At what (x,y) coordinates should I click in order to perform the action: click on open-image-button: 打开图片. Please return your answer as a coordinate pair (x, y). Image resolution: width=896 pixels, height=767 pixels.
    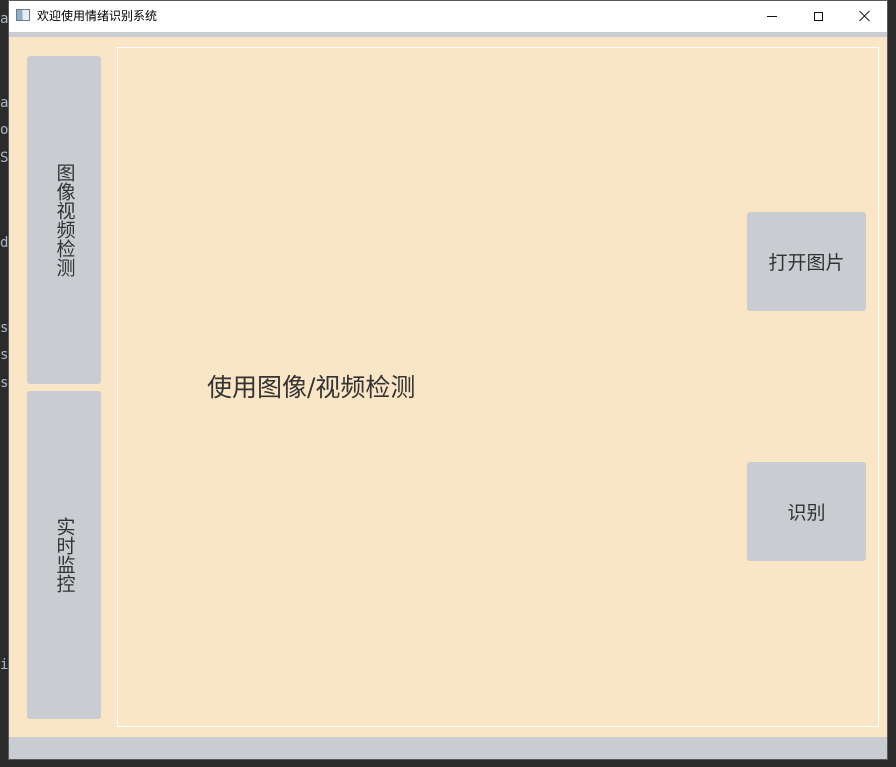
    Looking at the image, I should click on (806, 261).